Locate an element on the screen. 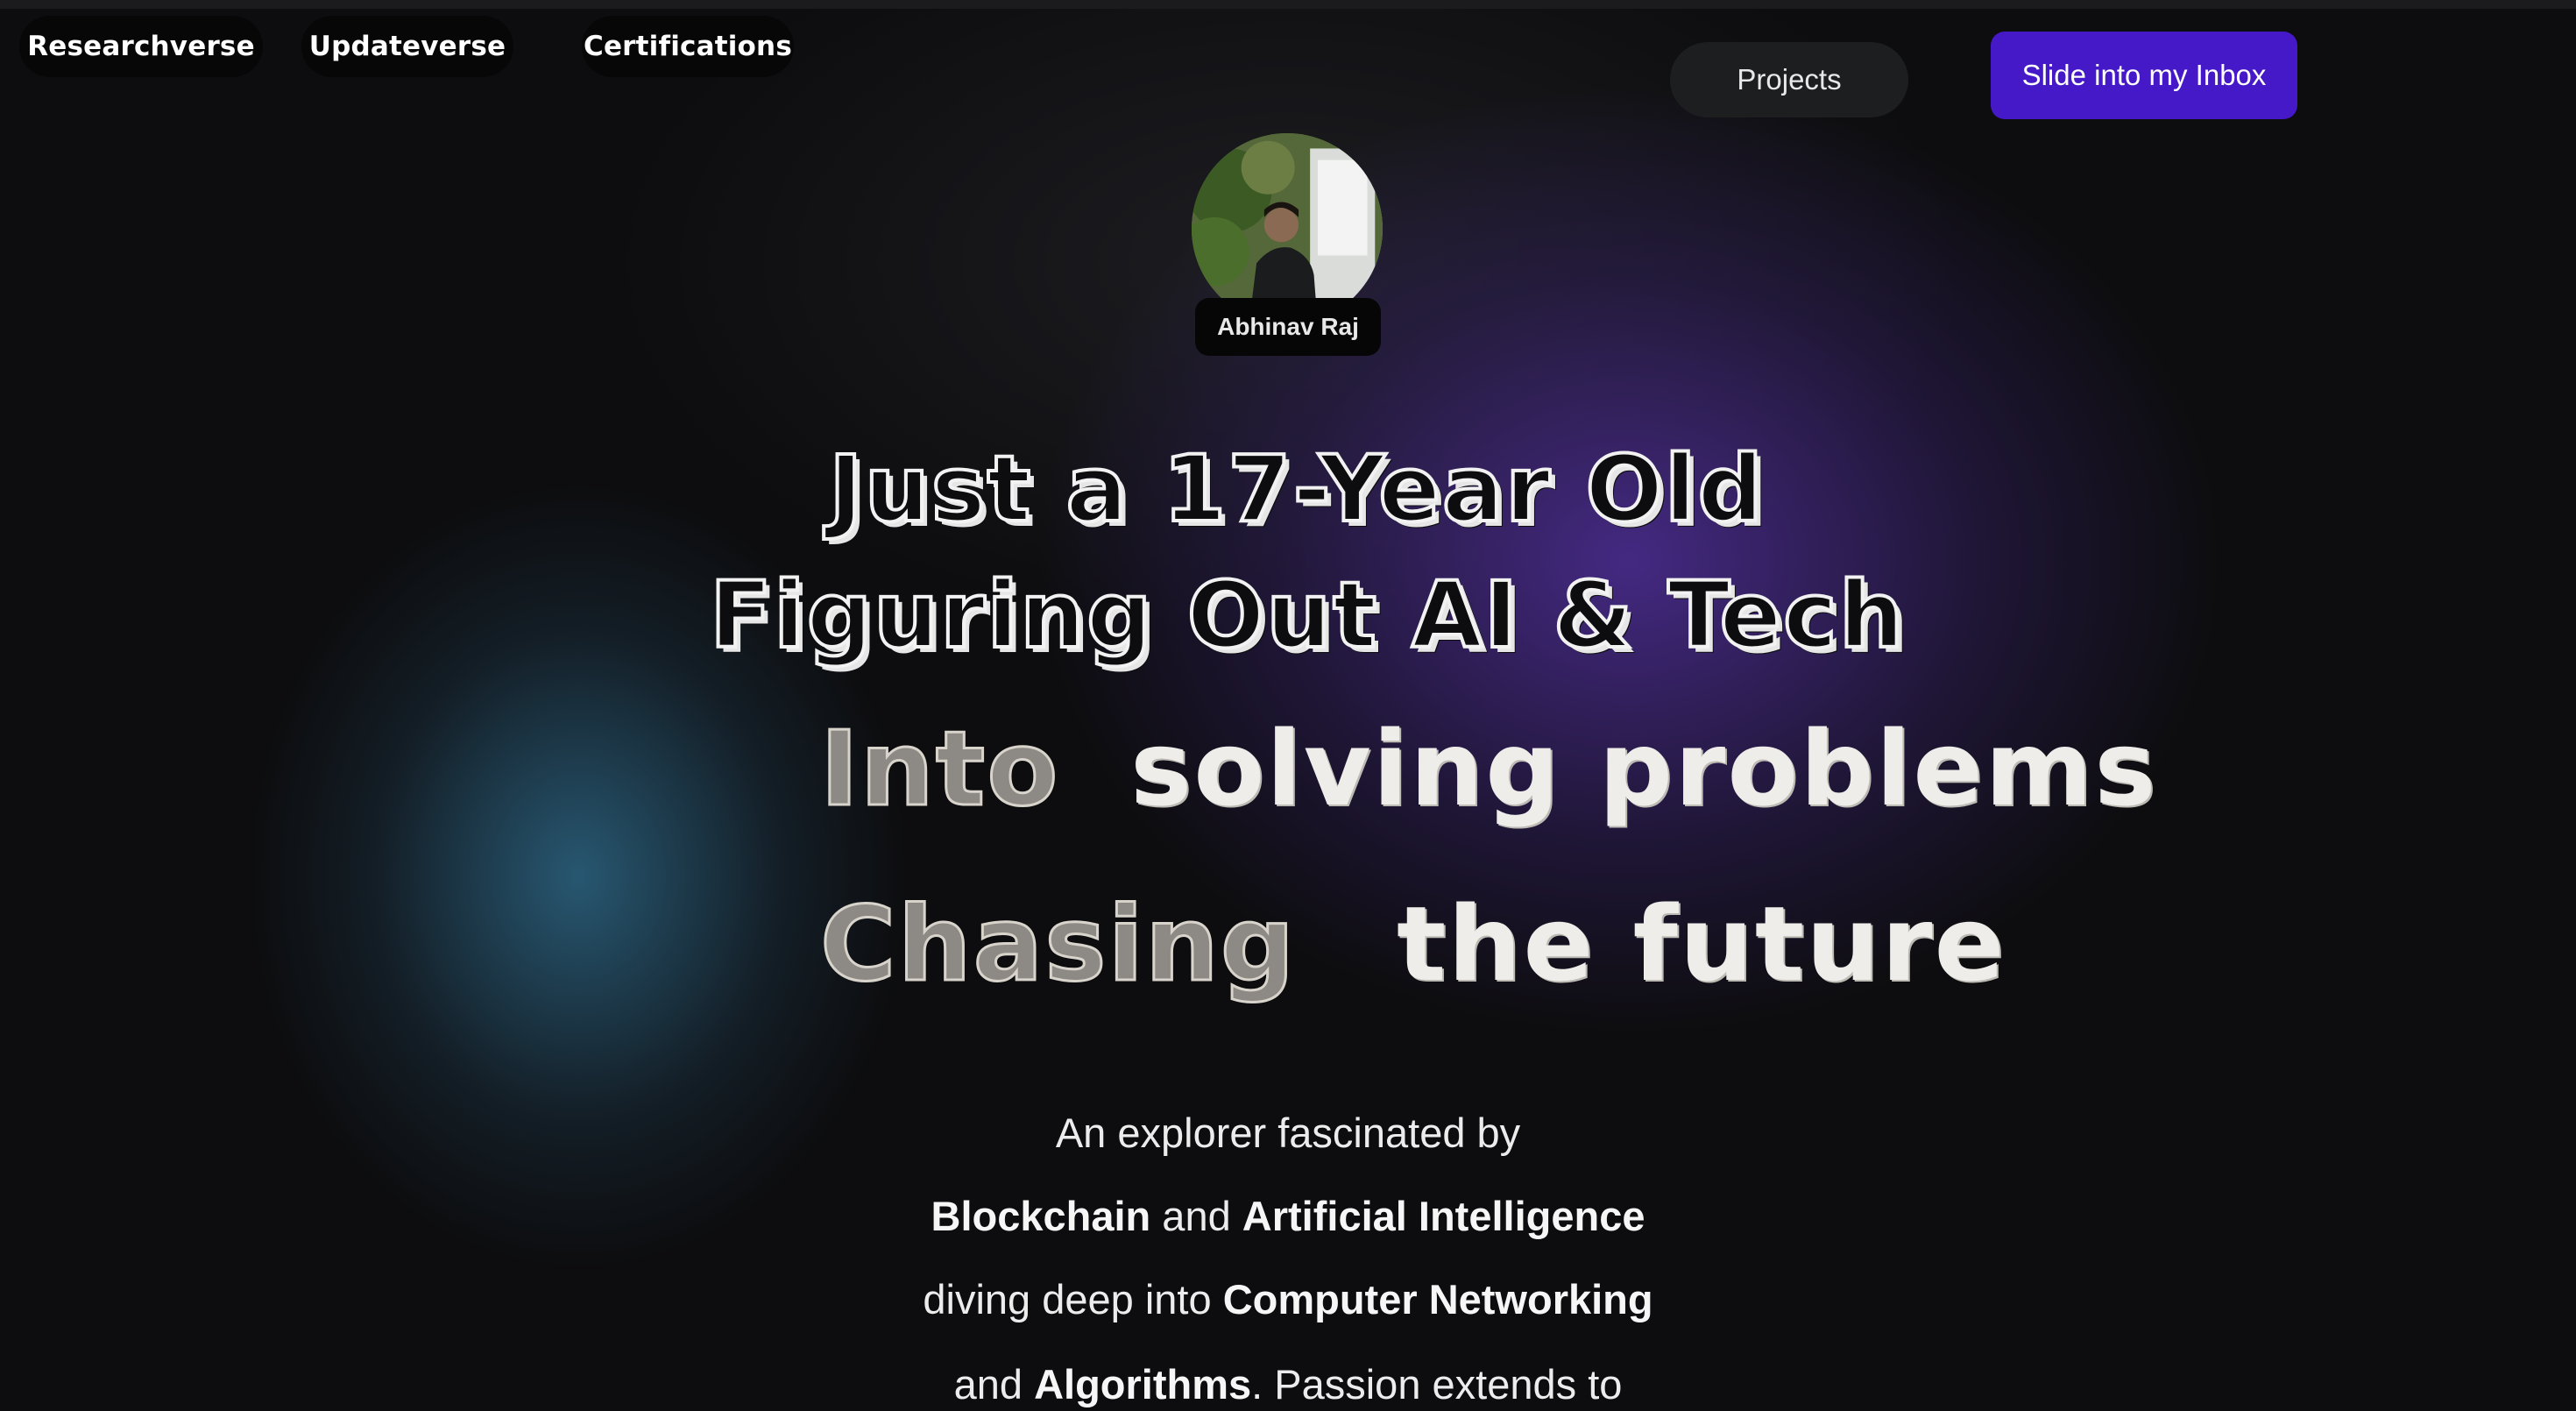  headline-line-3-prefix: Into is located at coordinates (939, 768).